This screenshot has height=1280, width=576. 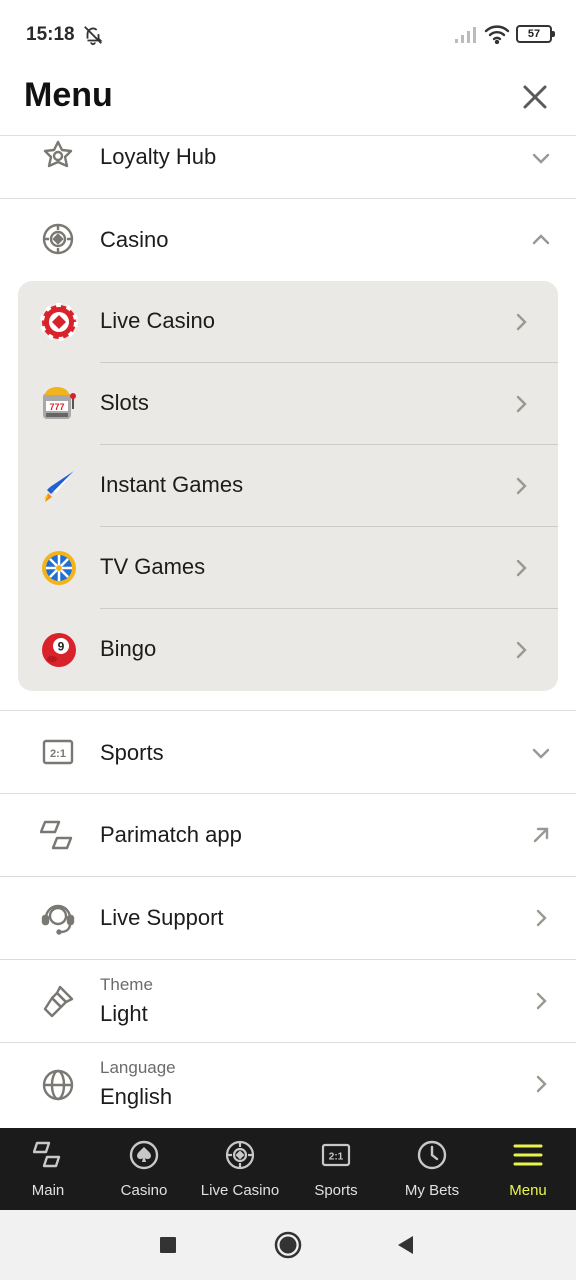 What do you see at coordinates (288, 167) in the screenshot?
I see `menu-item-loyalty-hub: Loyalty Hub` at bounding box center [288, 167].